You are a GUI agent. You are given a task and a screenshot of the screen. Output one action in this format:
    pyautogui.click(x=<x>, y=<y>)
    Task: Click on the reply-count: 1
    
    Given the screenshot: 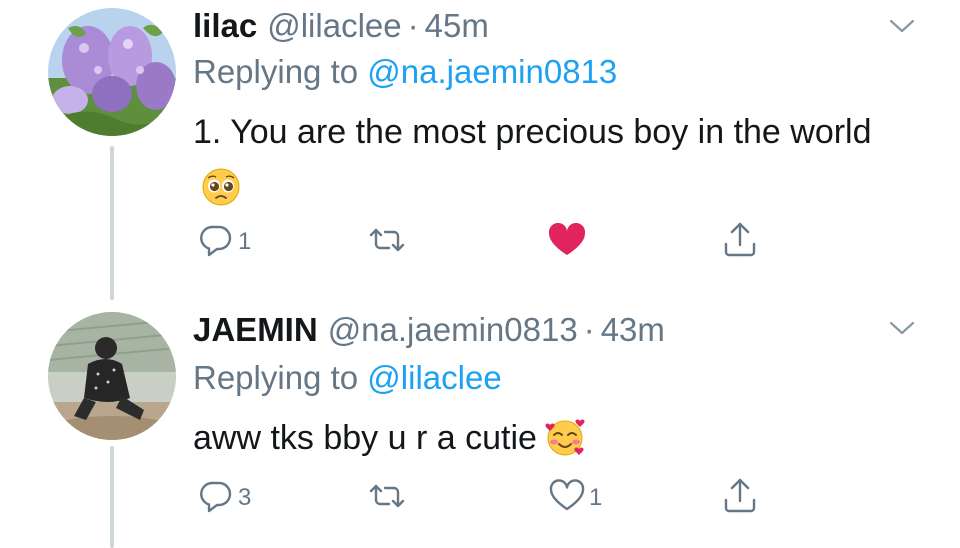 What is the action you would take?
    pyautogui.click(x=245, y=241)
    